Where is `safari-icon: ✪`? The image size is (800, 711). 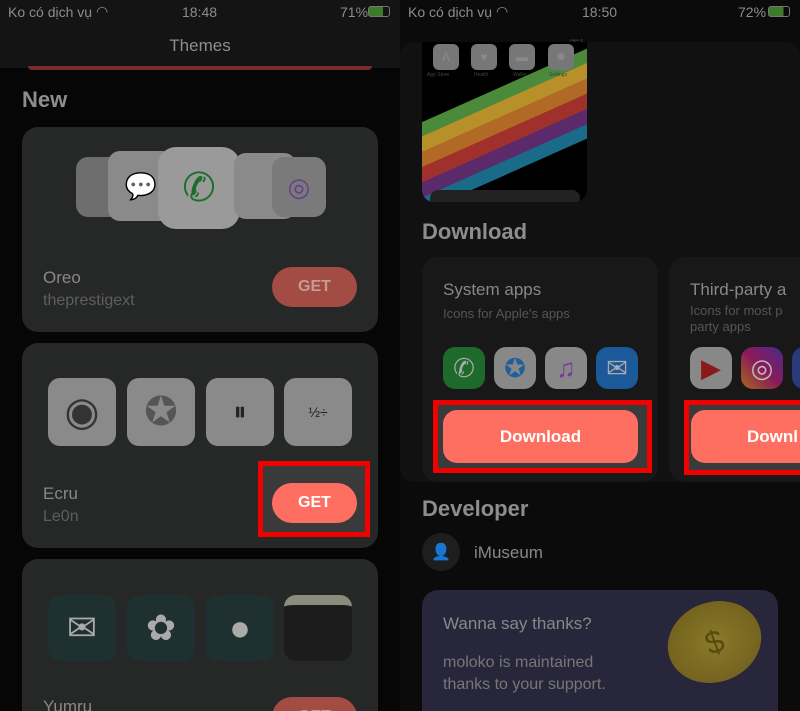
safari-icon: ✪ is located at coordinates (515, 368).